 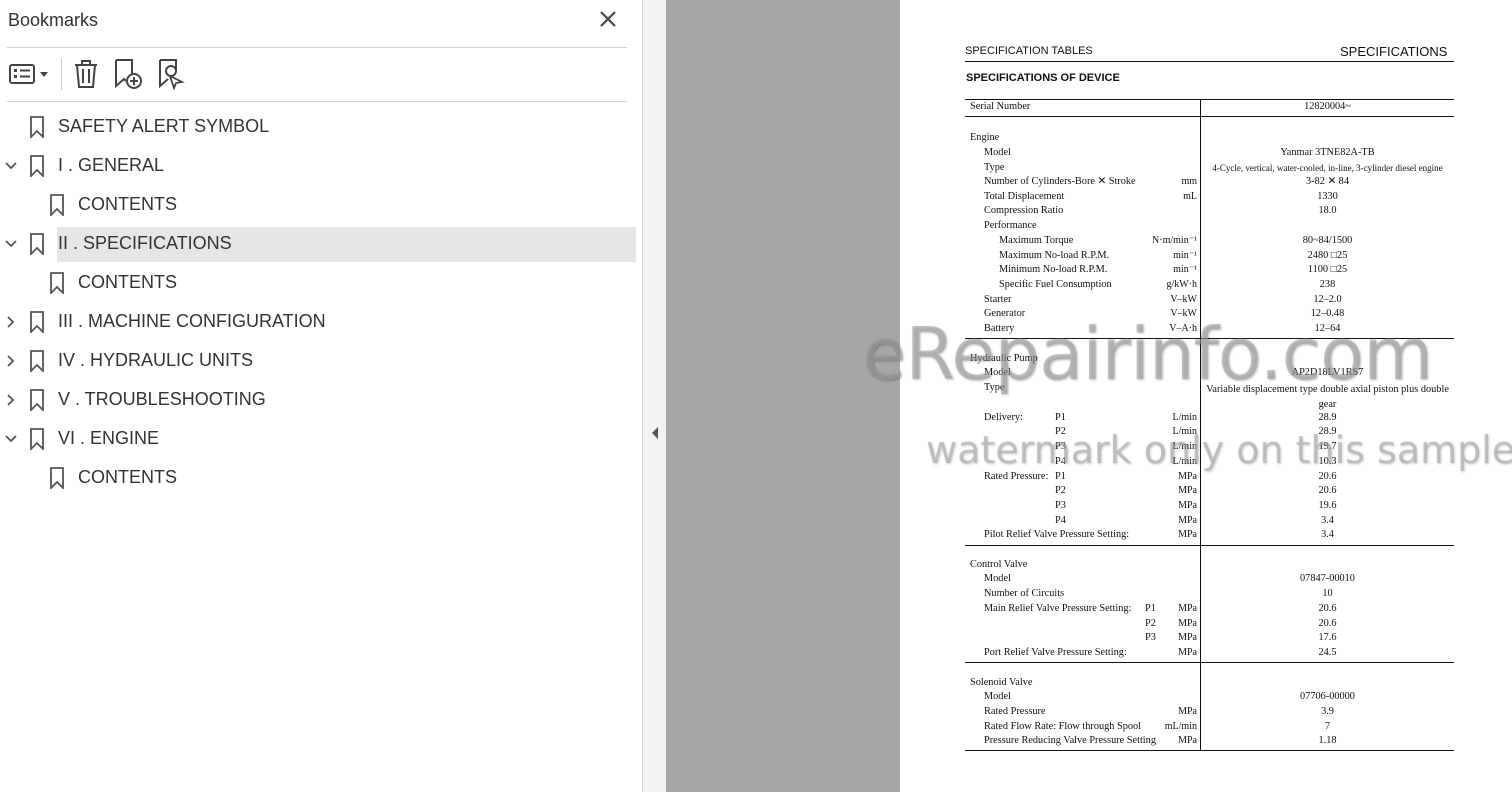 I want to click on bookmark-item: IV . HYDRAULIC UNITS, so click(x=318, y=361).